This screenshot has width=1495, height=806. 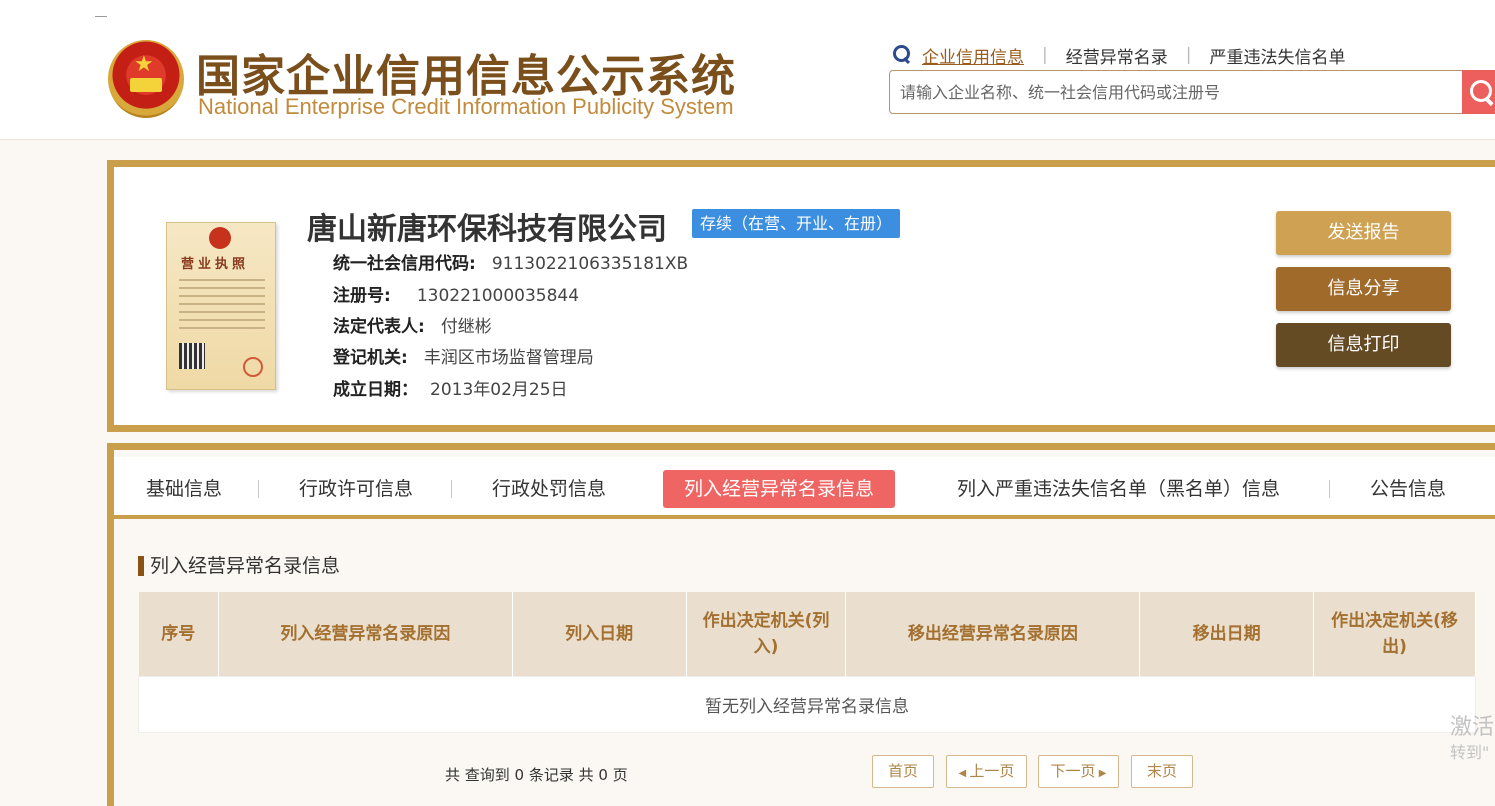 I want to click on tab-blacklist: 列入严重违法失信名单（黑名单）信息, so click(x=1118, y=489).